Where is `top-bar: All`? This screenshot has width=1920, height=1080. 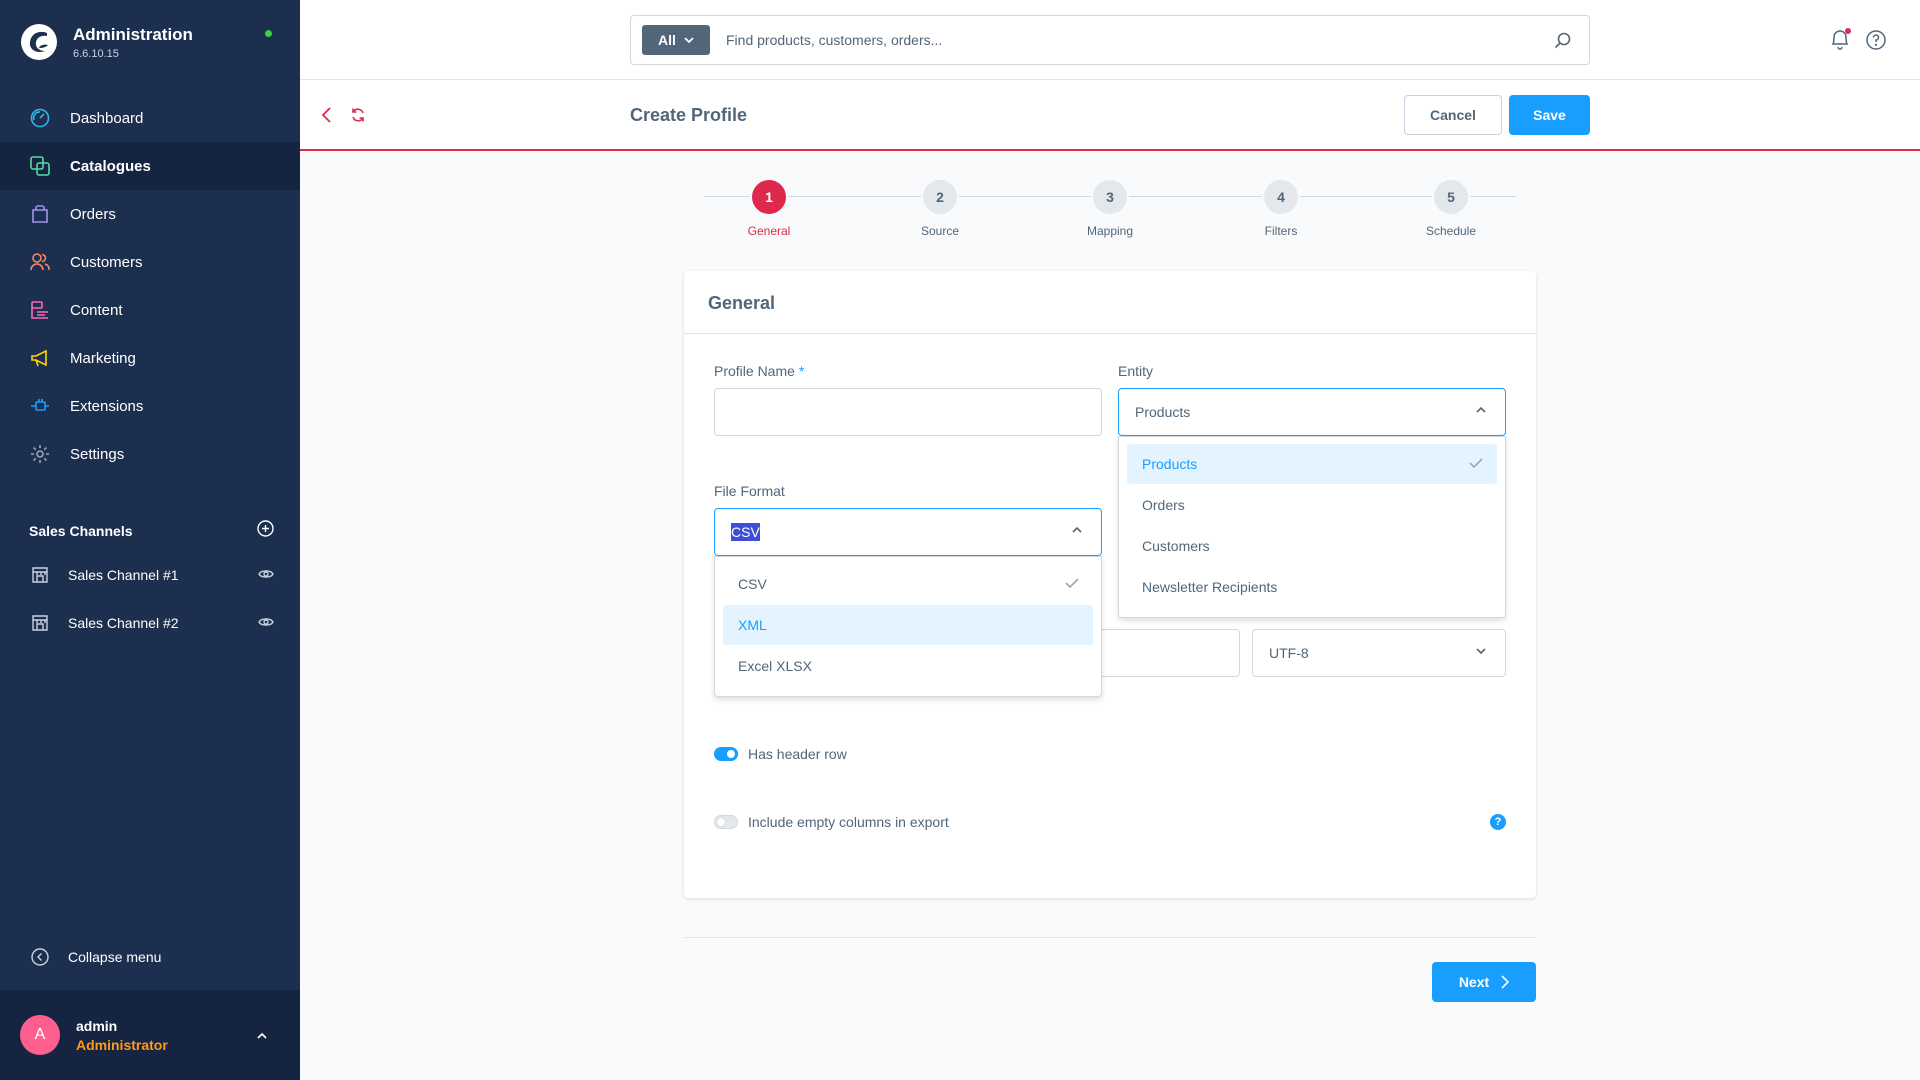
top-bar: All is located at coordinates (1110, 40).